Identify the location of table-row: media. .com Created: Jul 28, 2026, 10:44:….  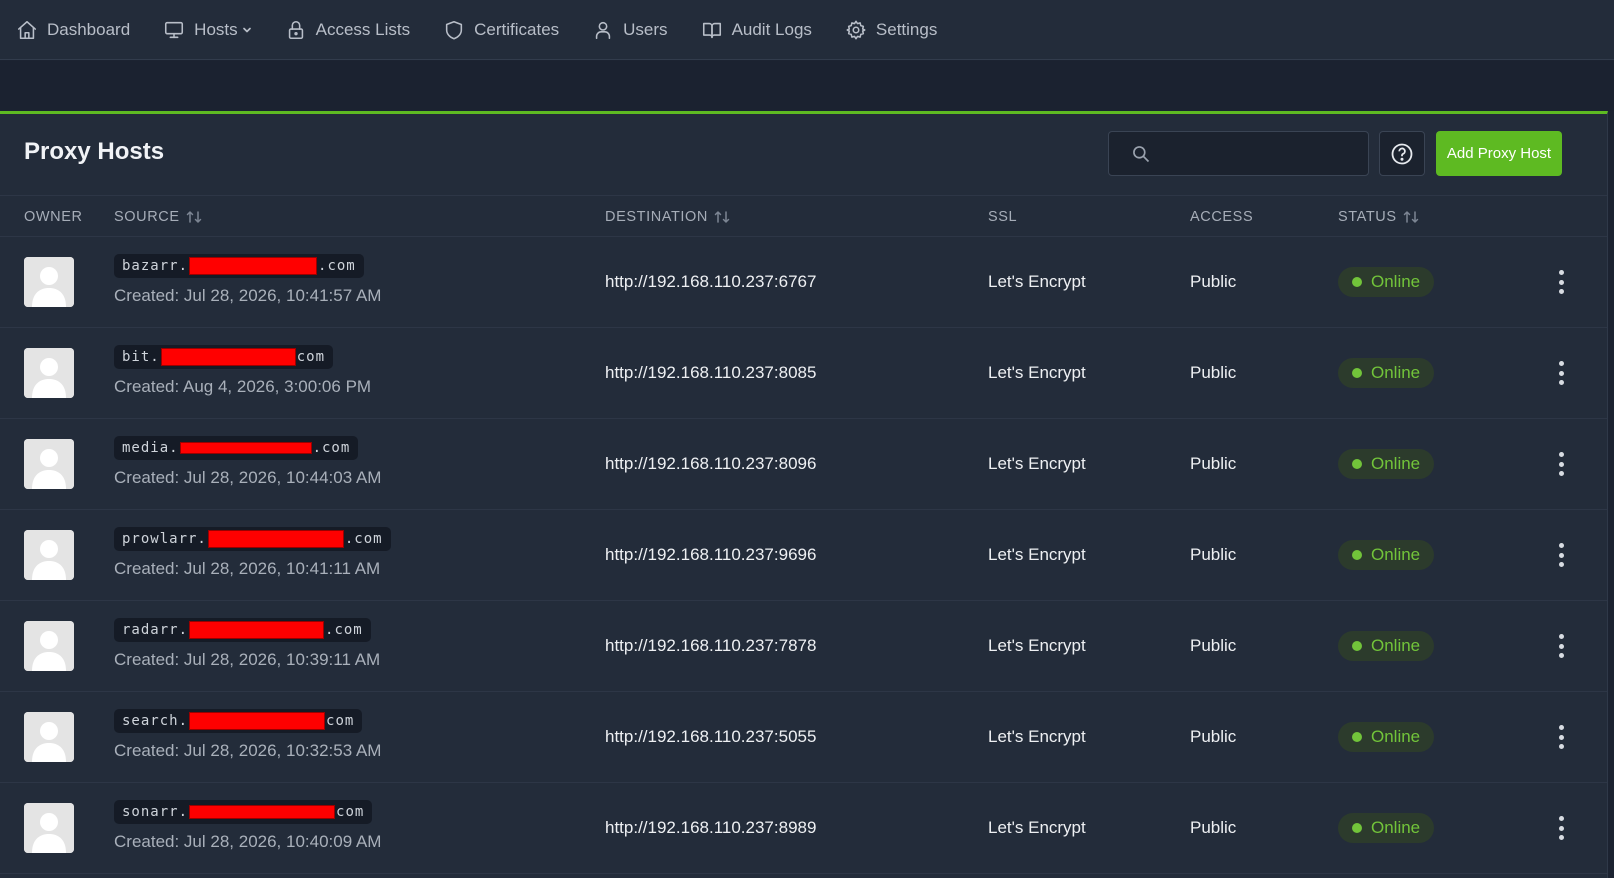
(803, 464).